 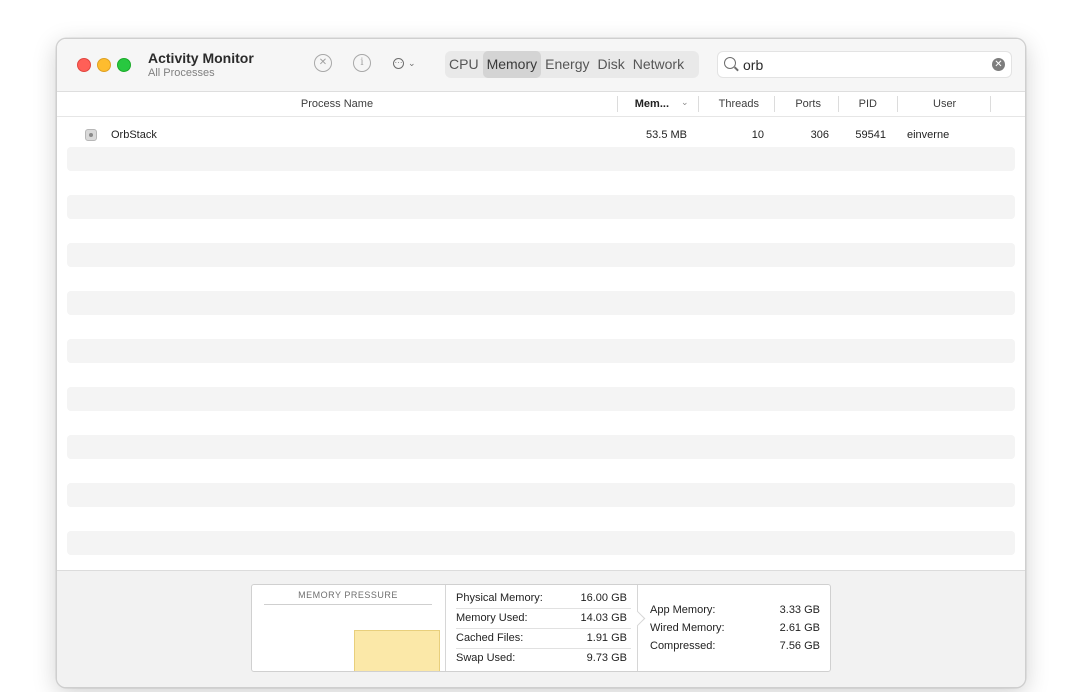 What do you see at coordinates (928, 135) in the screenshot?
I see `cell-user: einverne` at bounding box center [928, 135].